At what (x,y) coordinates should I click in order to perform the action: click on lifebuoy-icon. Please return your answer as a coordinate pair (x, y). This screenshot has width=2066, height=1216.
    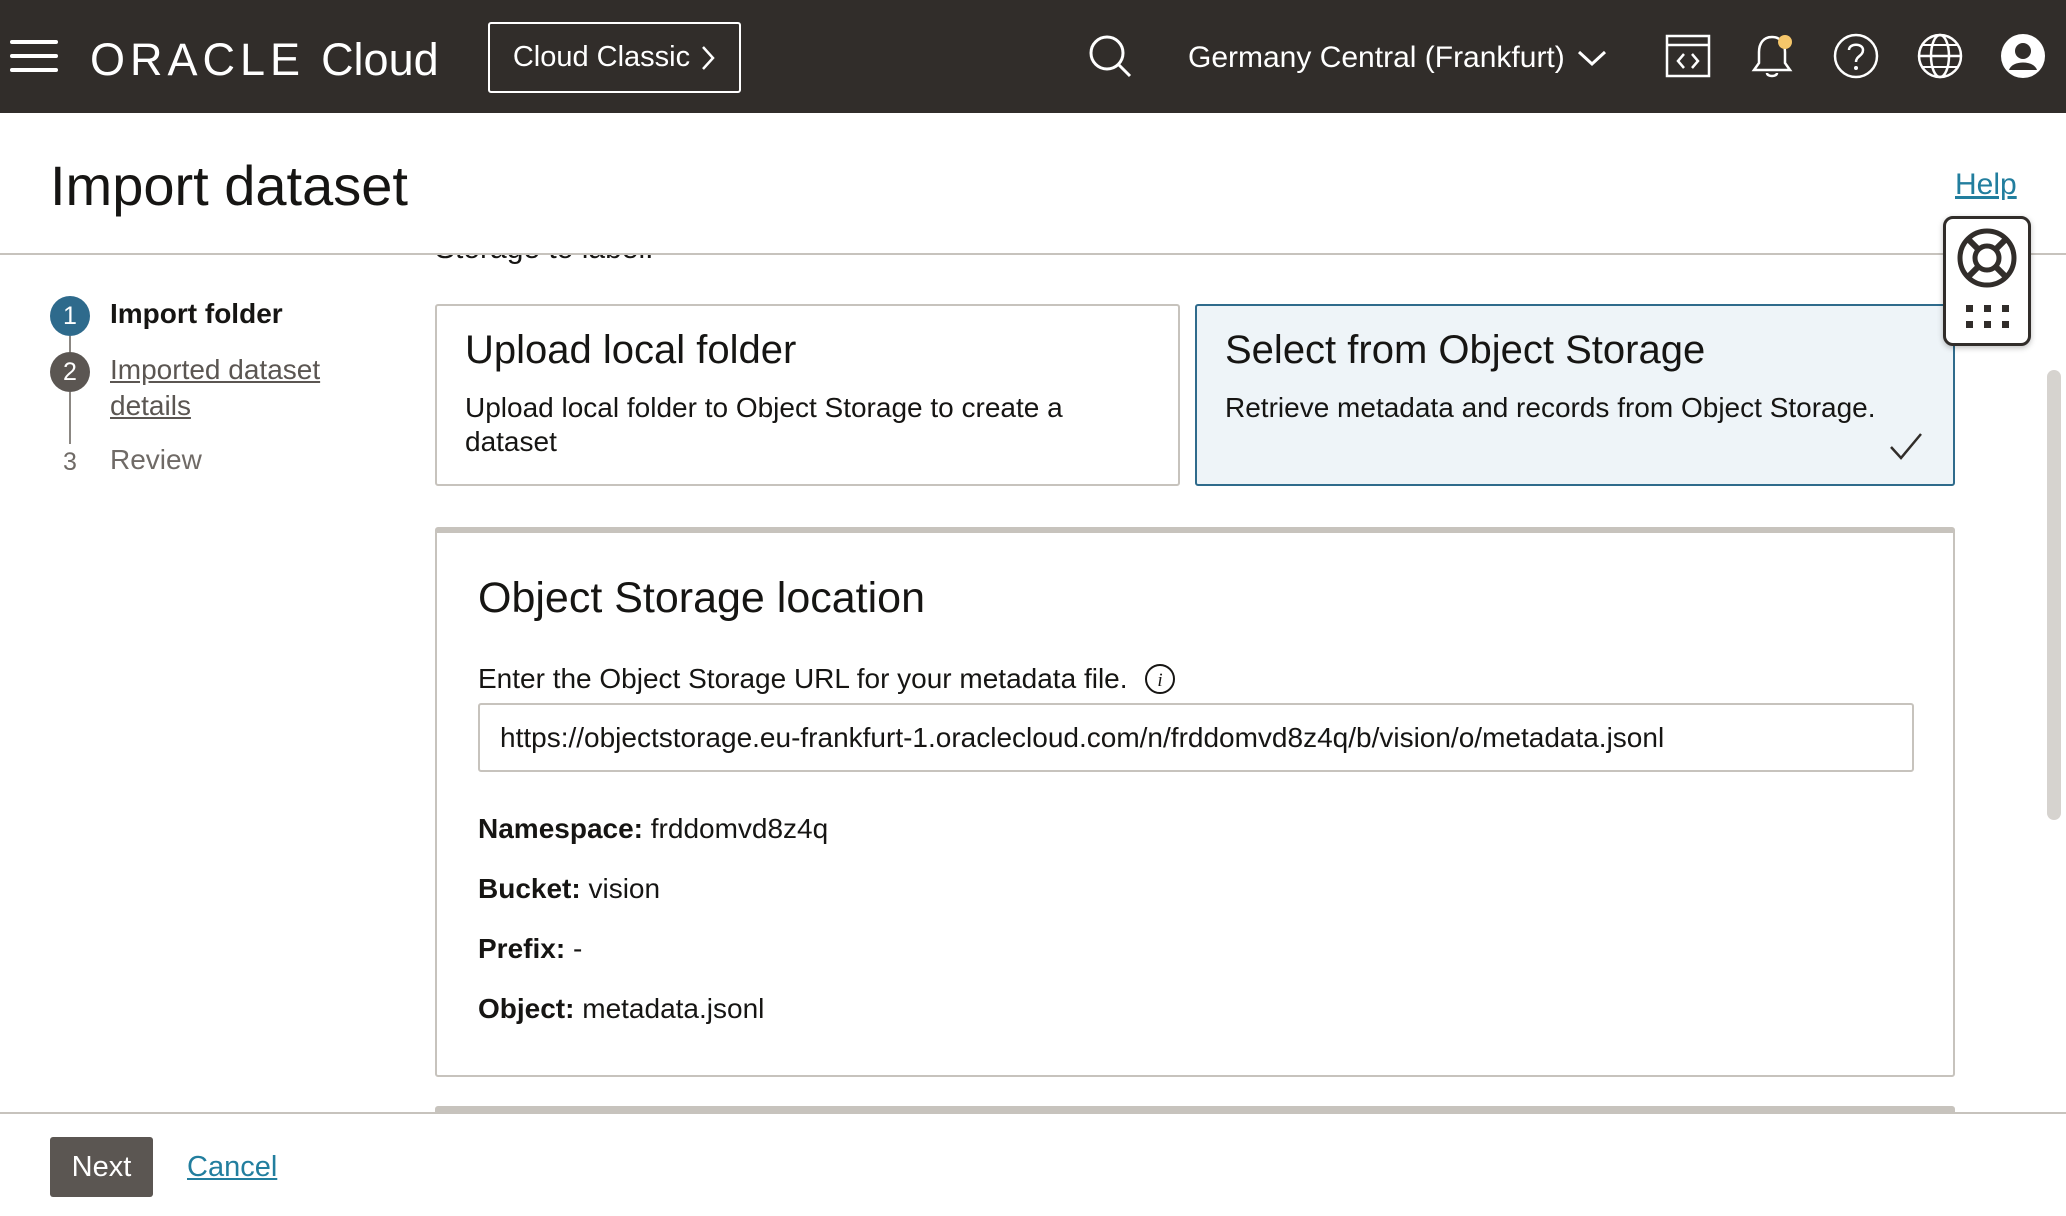
    Looking at the image, I should click on (1987, 258).